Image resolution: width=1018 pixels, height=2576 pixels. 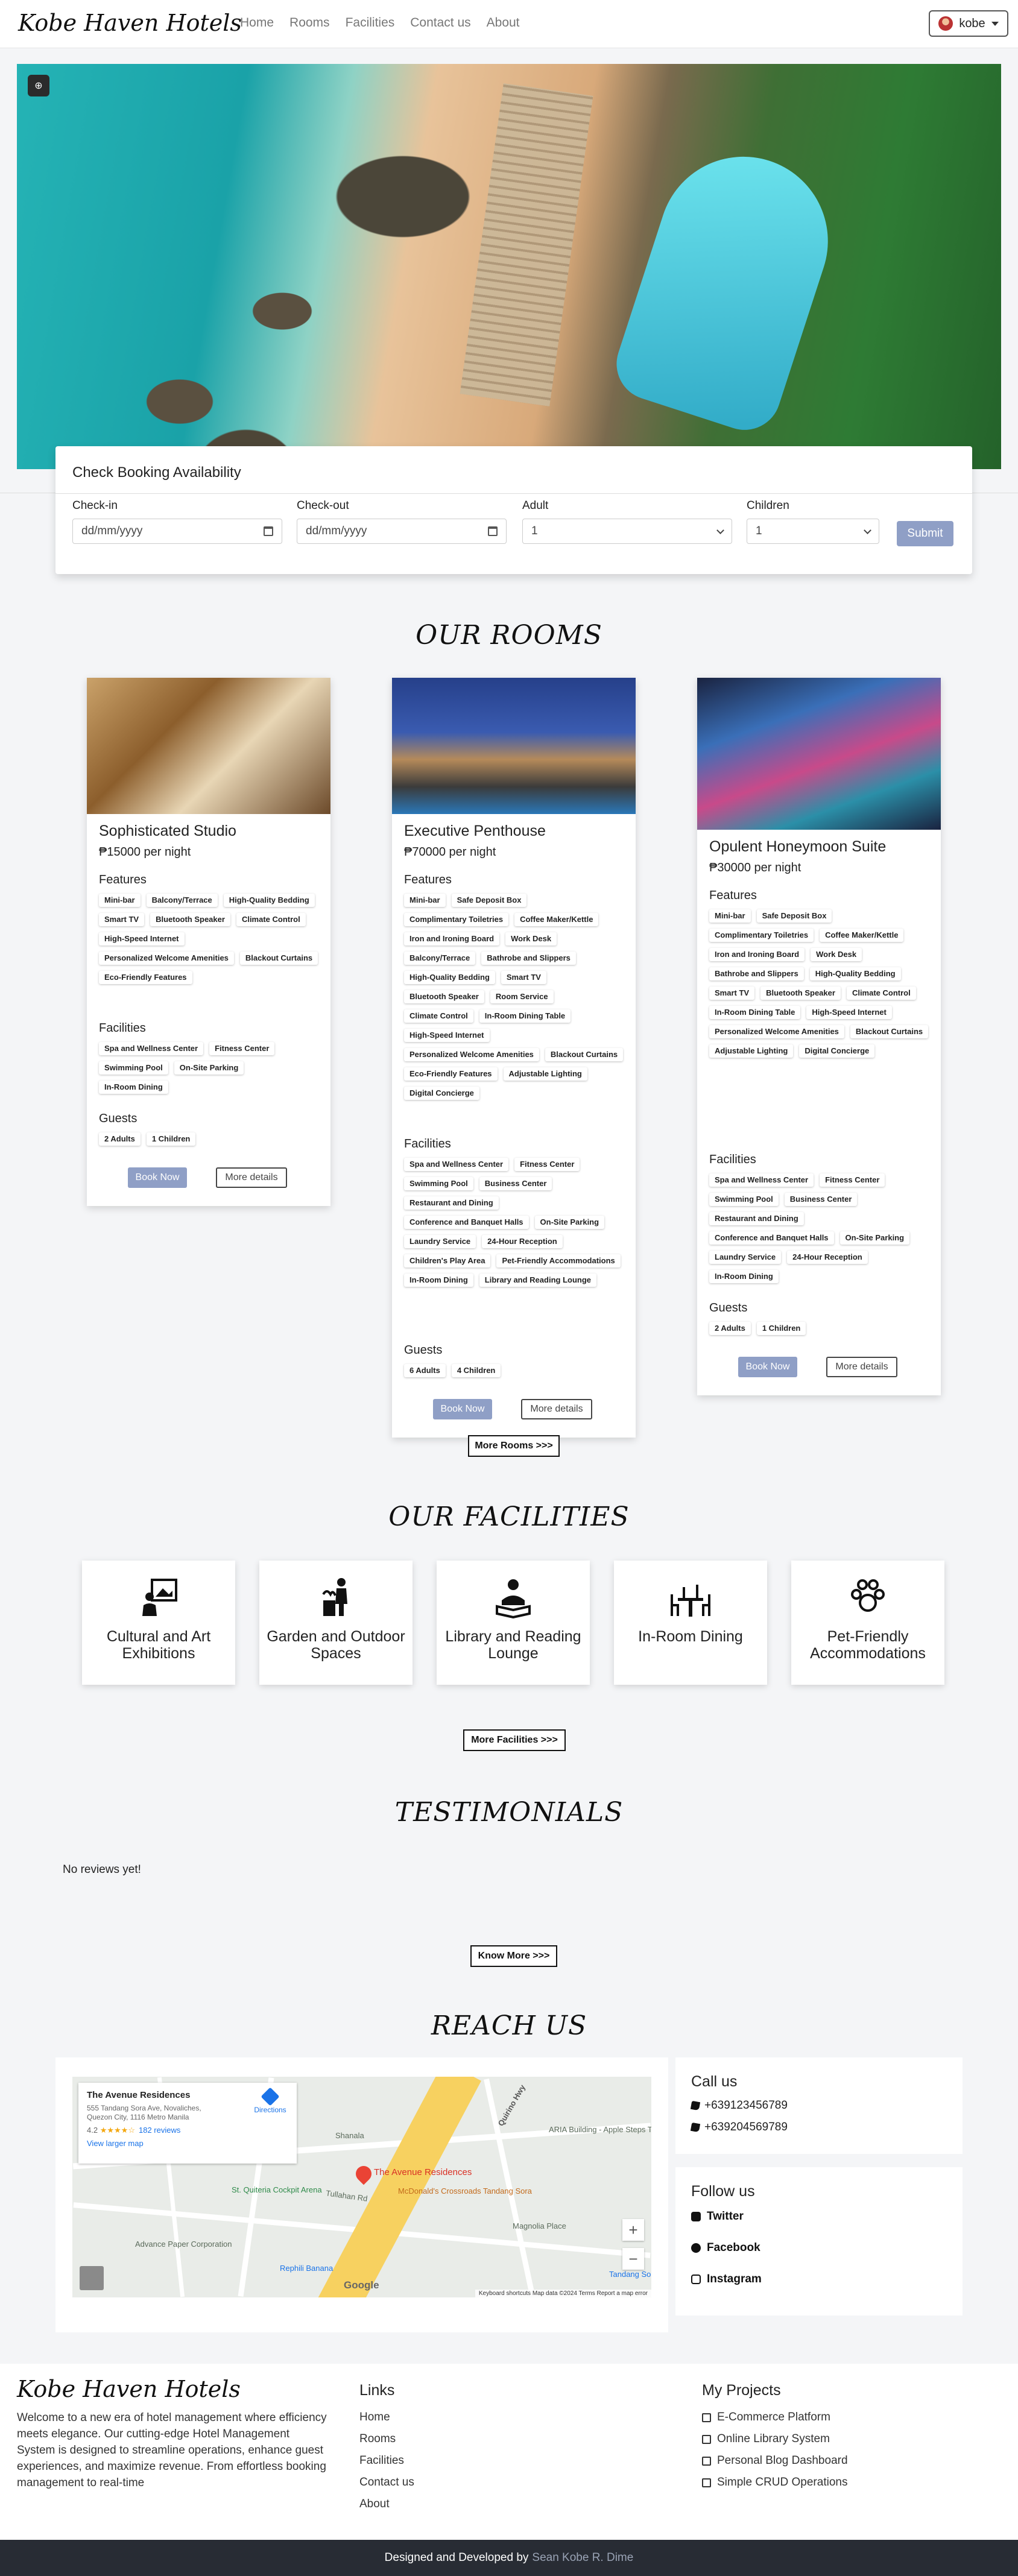 What do you see at coordinates (706, 2439) in the screenshot?
I see `book-icon` at bounding box center [706, 2439].